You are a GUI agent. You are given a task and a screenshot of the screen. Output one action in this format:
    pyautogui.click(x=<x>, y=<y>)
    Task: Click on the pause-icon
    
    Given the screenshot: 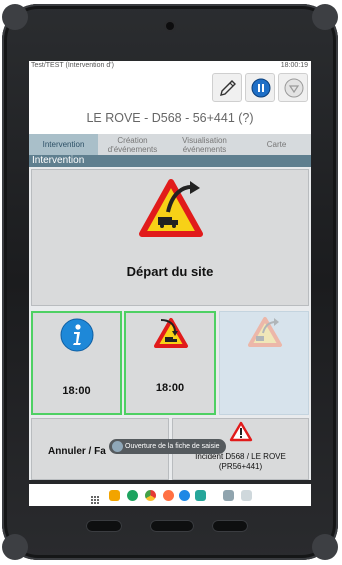 What is the action you would take?
    pyautogui.click(x=261, y=88)
    